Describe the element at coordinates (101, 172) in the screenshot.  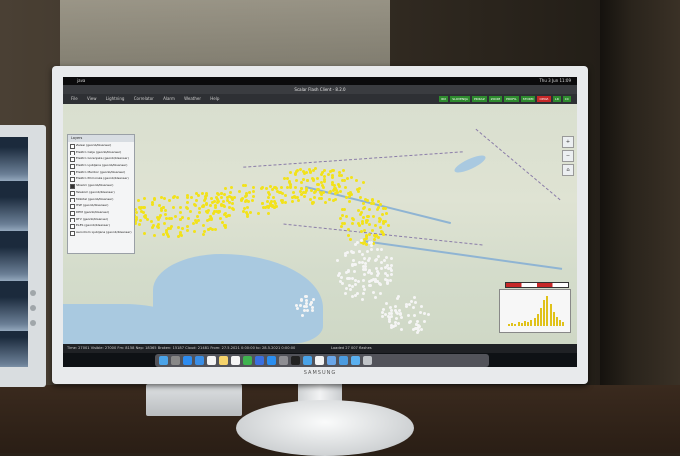
I see `layer-item: Elektro Maribor (geonb/blsanser)` at that location.